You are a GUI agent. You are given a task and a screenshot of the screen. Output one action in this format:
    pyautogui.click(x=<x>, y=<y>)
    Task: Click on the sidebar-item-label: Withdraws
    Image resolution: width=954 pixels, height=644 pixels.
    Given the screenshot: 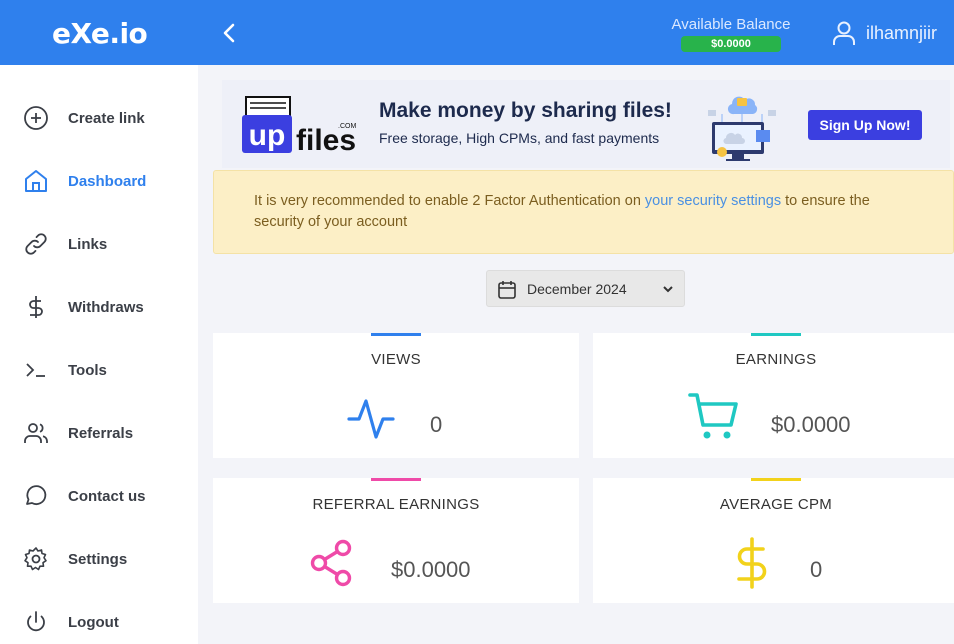 What is the action you would take?
    pyautogui.click(x=106, y=307)
    